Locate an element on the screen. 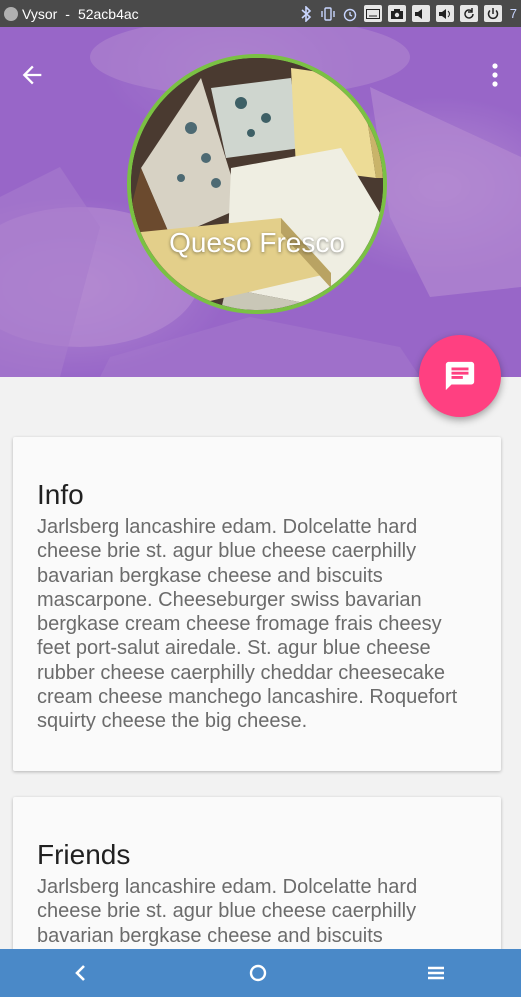  home-nav-icon is located at coordinates (258, 973).